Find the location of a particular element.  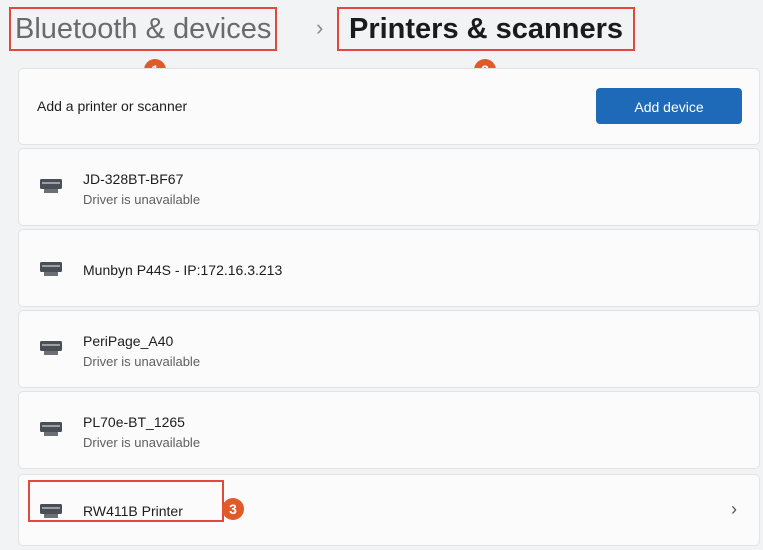

add-device-button: Add device is located at coordinates (669, 106).